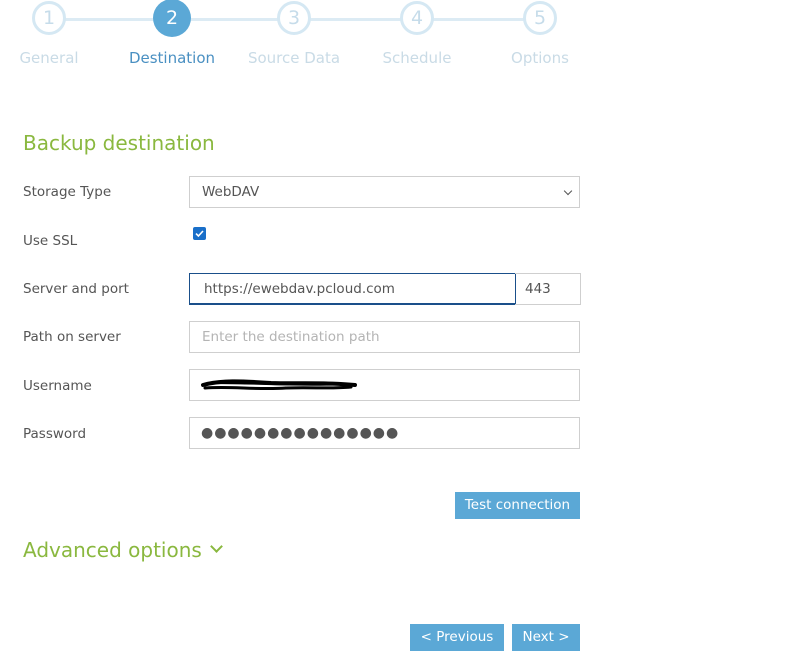  Describe the element at coordinates (384, 192) in the screenshot. I see `storage-type-select: WebDAV` at that location.